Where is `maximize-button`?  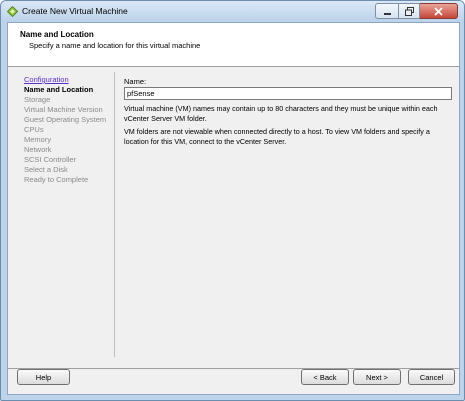 maximize-button is located at coordinates (409, 11).